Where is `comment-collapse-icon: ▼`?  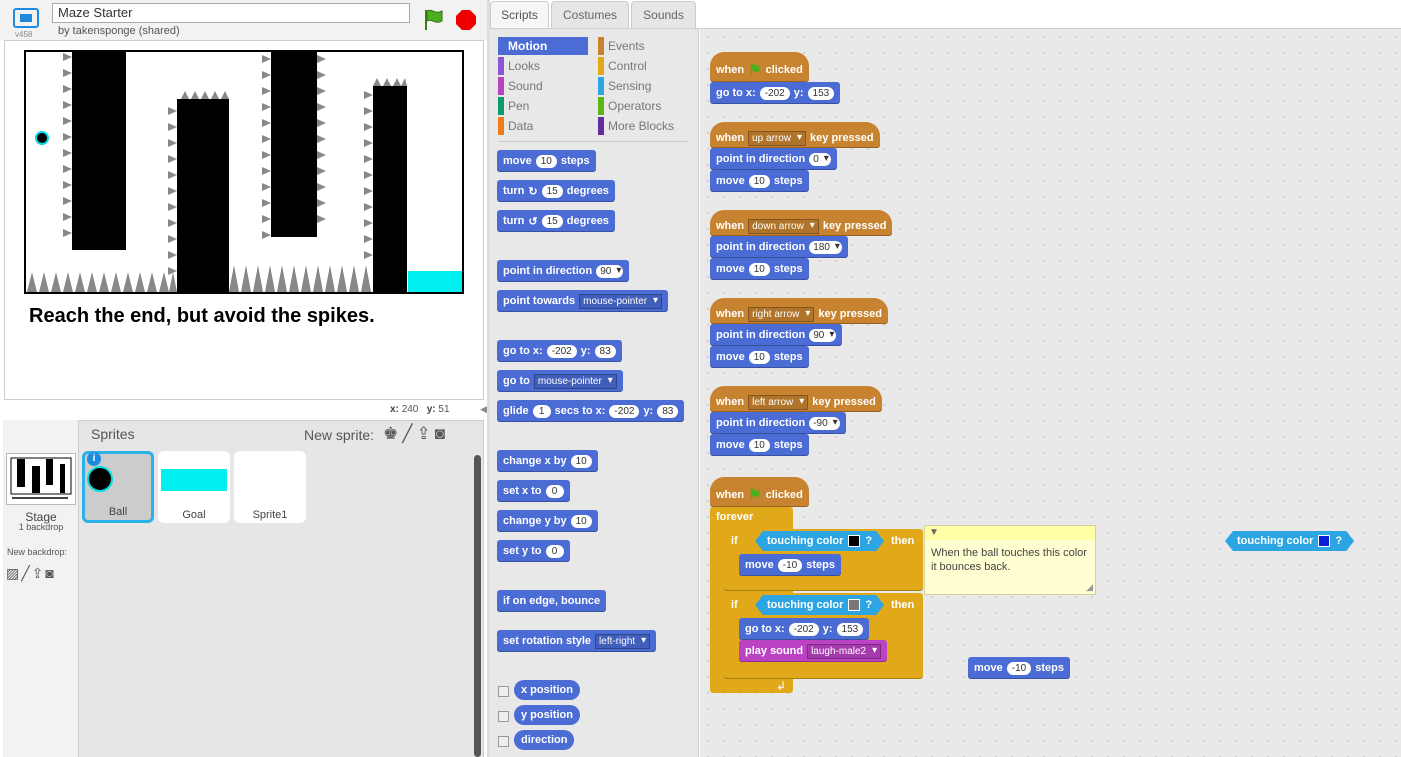
comment-collapse-icon: ▼ is located at coordinates (934, 533).